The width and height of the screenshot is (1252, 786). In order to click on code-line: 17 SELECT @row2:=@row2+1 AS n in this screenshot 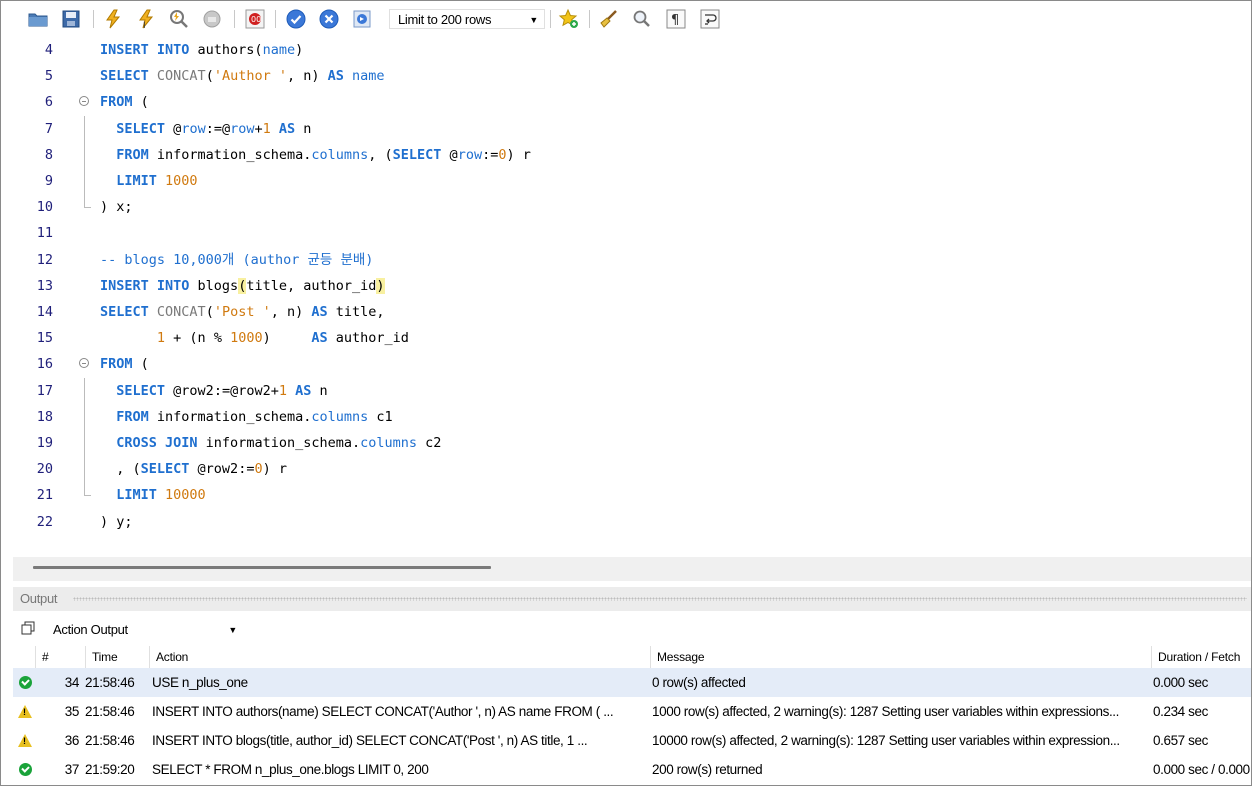, I will do `click(632, 390)`.